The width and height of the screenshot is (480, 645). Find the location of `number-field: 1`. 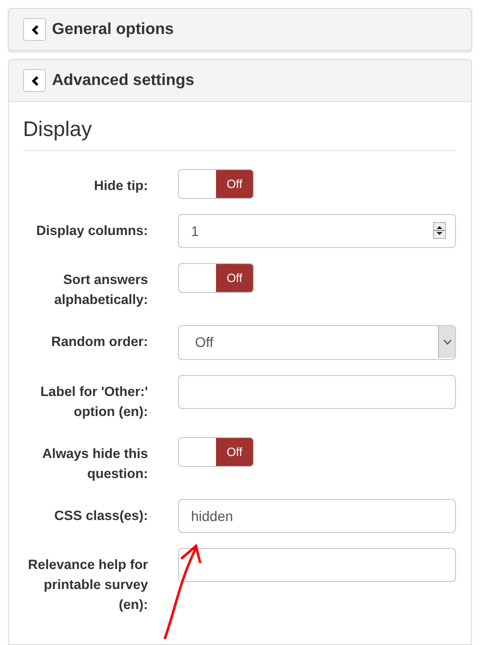

number-field: 1 is located at coordinates (317, 231).